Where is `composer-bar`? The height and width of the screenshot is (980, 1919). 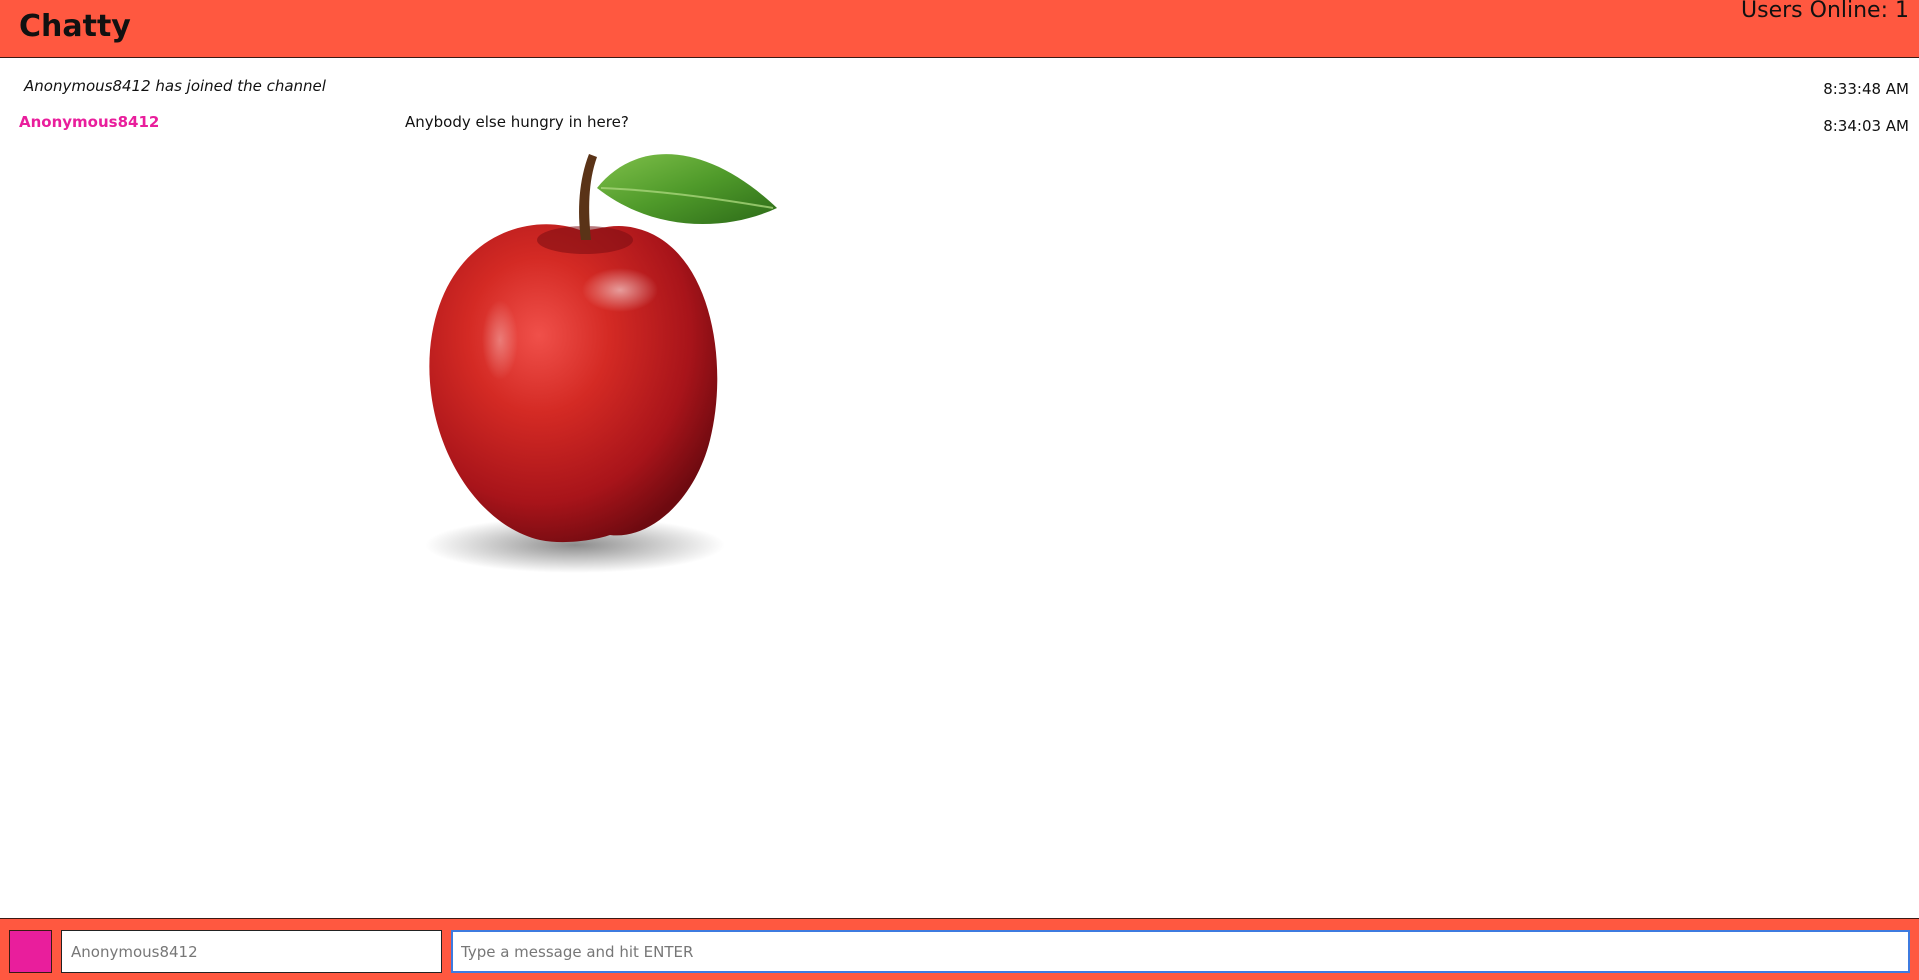
composer-bar is located at coordinates (959, 949).